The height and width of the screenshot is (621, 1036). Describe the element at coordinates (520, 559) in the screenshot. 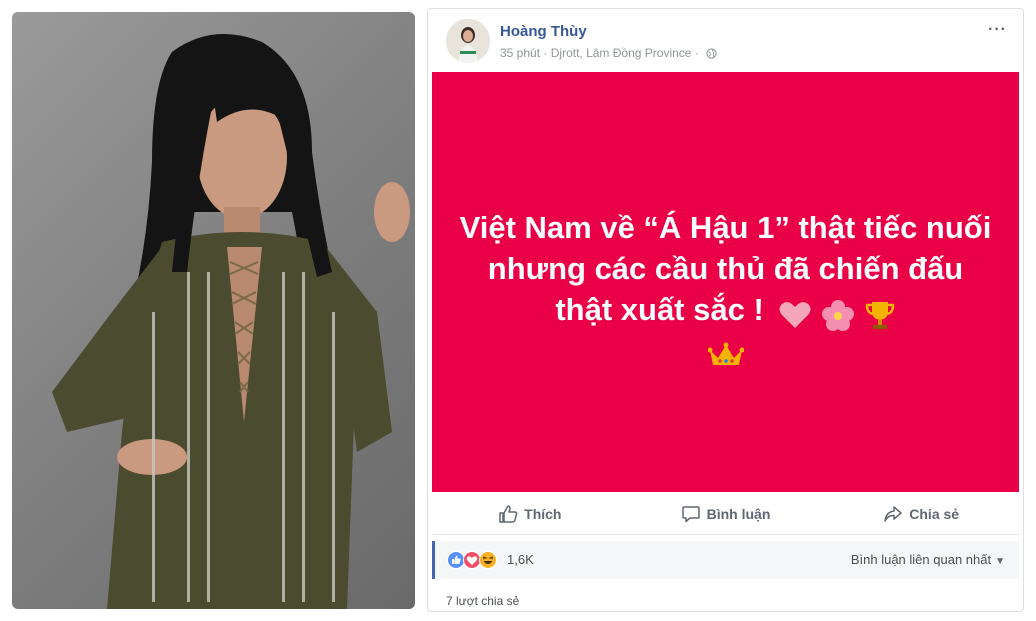

I see `reaction-count: 1,6K` at that location.